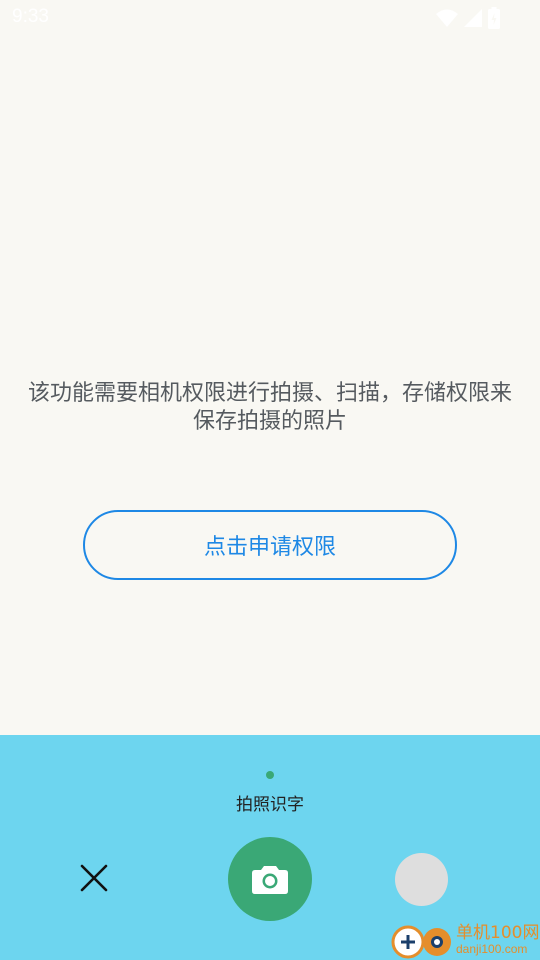 The height and width of the screenshot is (960, 540). Describe the element at coordinates (421, 942) in the screenshot. I see `watermark-logo-icon` at that location.